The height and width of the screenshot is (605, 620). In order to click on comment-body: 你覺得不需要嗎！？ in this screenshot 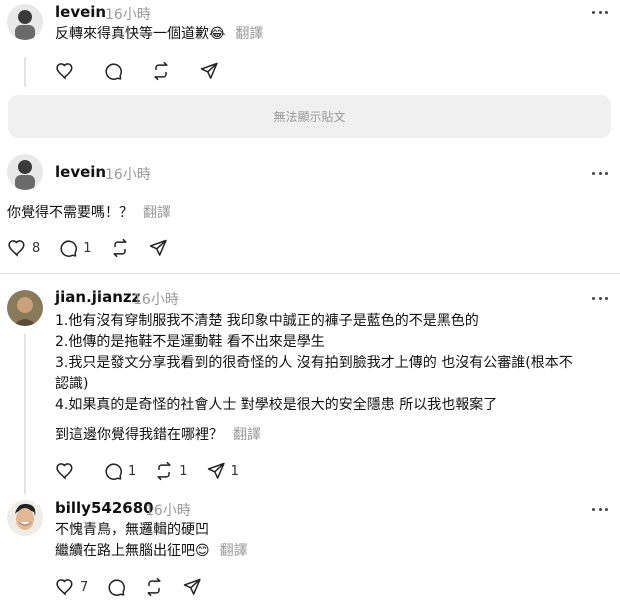, I will do `click(70, 213)`.